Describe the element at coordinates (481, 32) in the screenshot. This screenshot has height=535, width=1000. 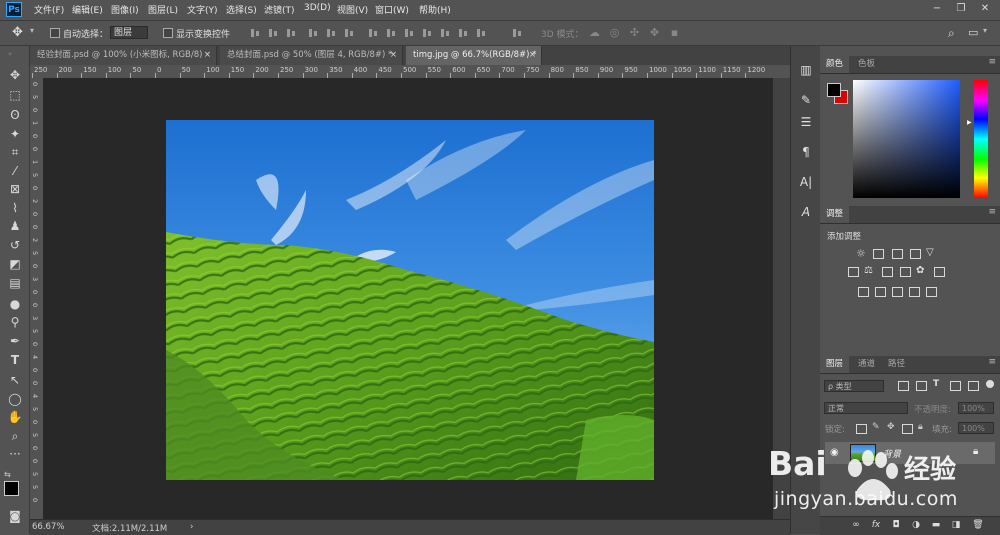
I see `auto-align-icon` at that location.